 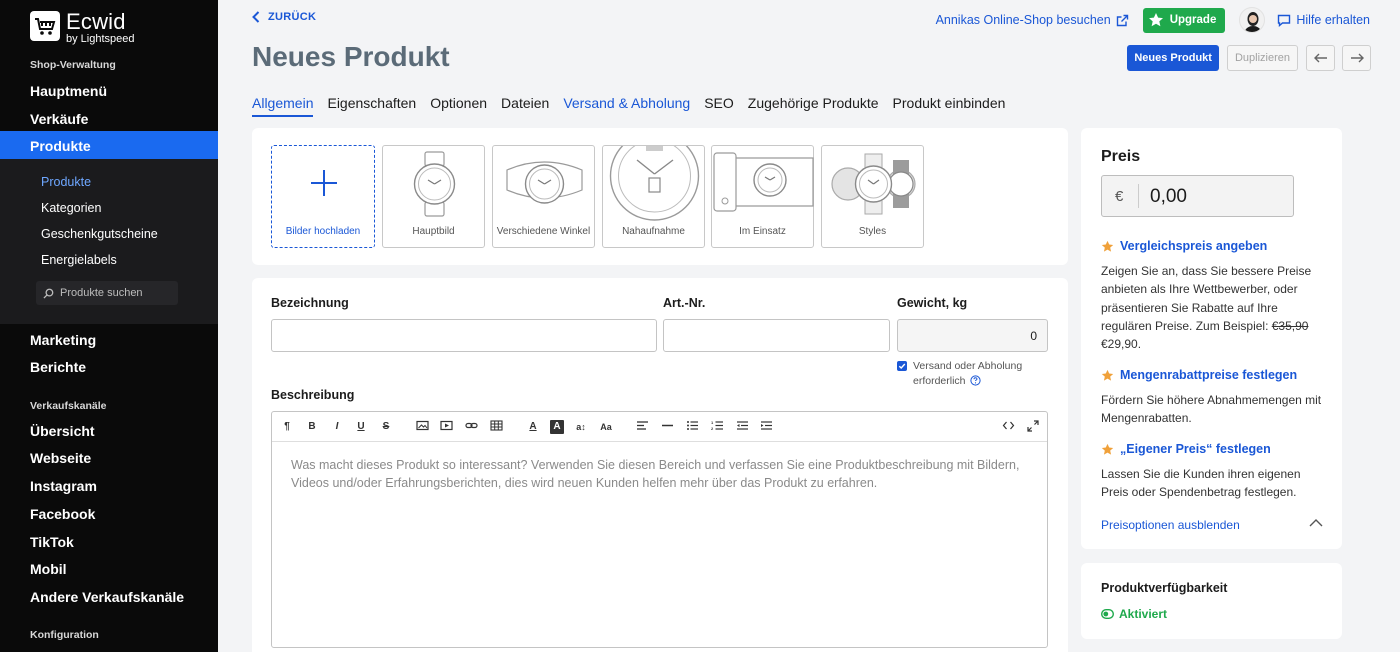 What do you see at coordinates (1143, 614) in the screenshot?
I see `availability-status: Aktiviert` at bounding box center [1143, 614].